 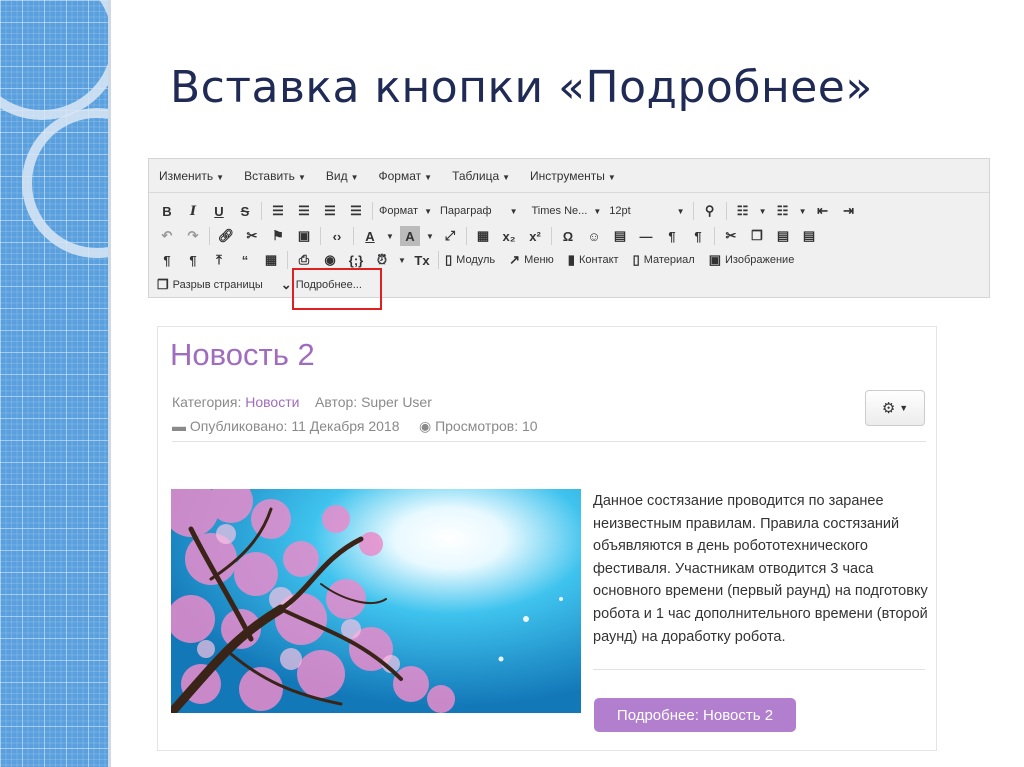 What do you see at coordinates (193, 260) in the screenshot?
I see `show-blocks-icon: ¶` at bounding box center [193, 260].